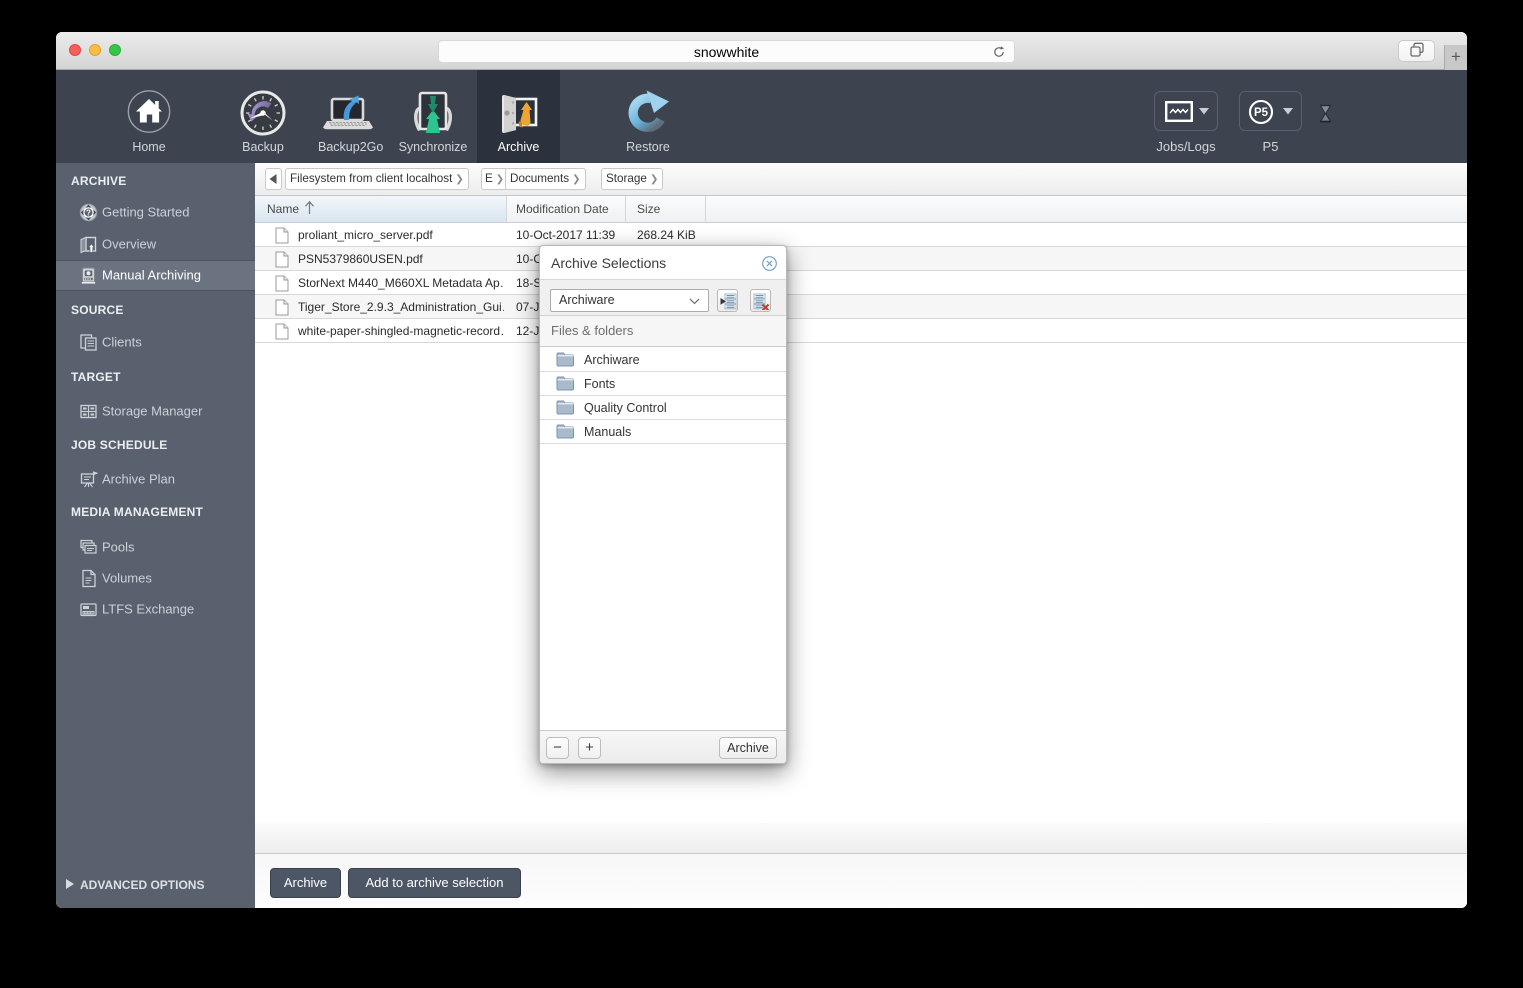  What do you see at coordinates (1261, 113) in the screenshot?
I see `svg-text: P5` at bounding box center [1261, 113].